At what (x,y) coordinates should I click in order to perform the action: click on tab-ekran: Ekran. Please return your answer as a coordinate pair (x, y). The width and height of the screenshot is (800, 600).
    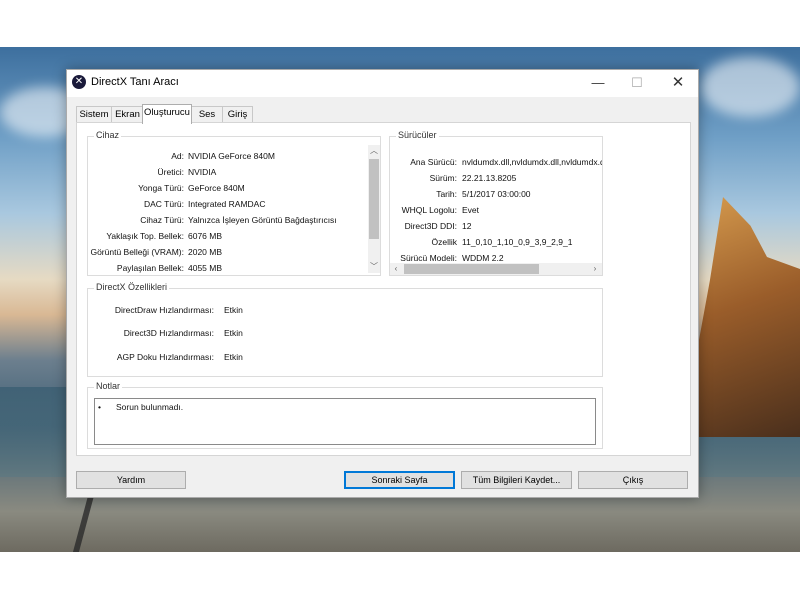
    Looking at the image, I should click on (127, 114).